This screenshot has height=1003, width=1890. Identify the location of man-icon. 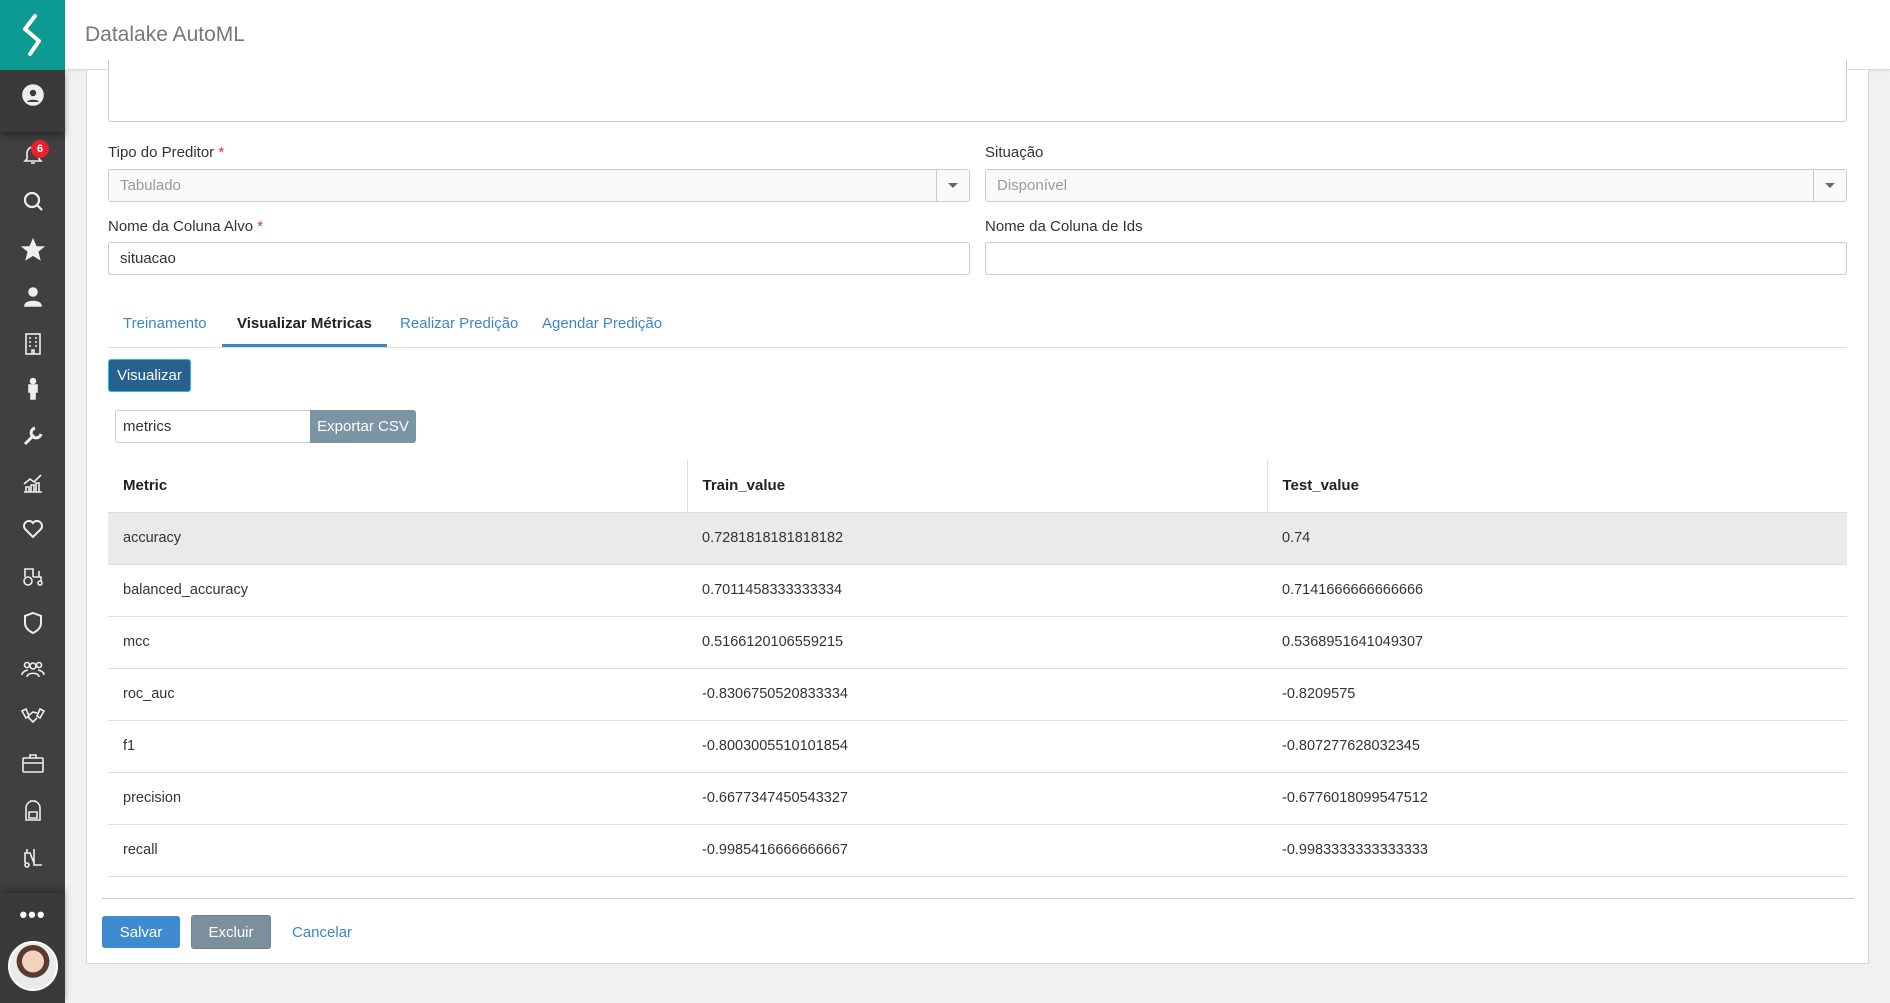
(32, 389).